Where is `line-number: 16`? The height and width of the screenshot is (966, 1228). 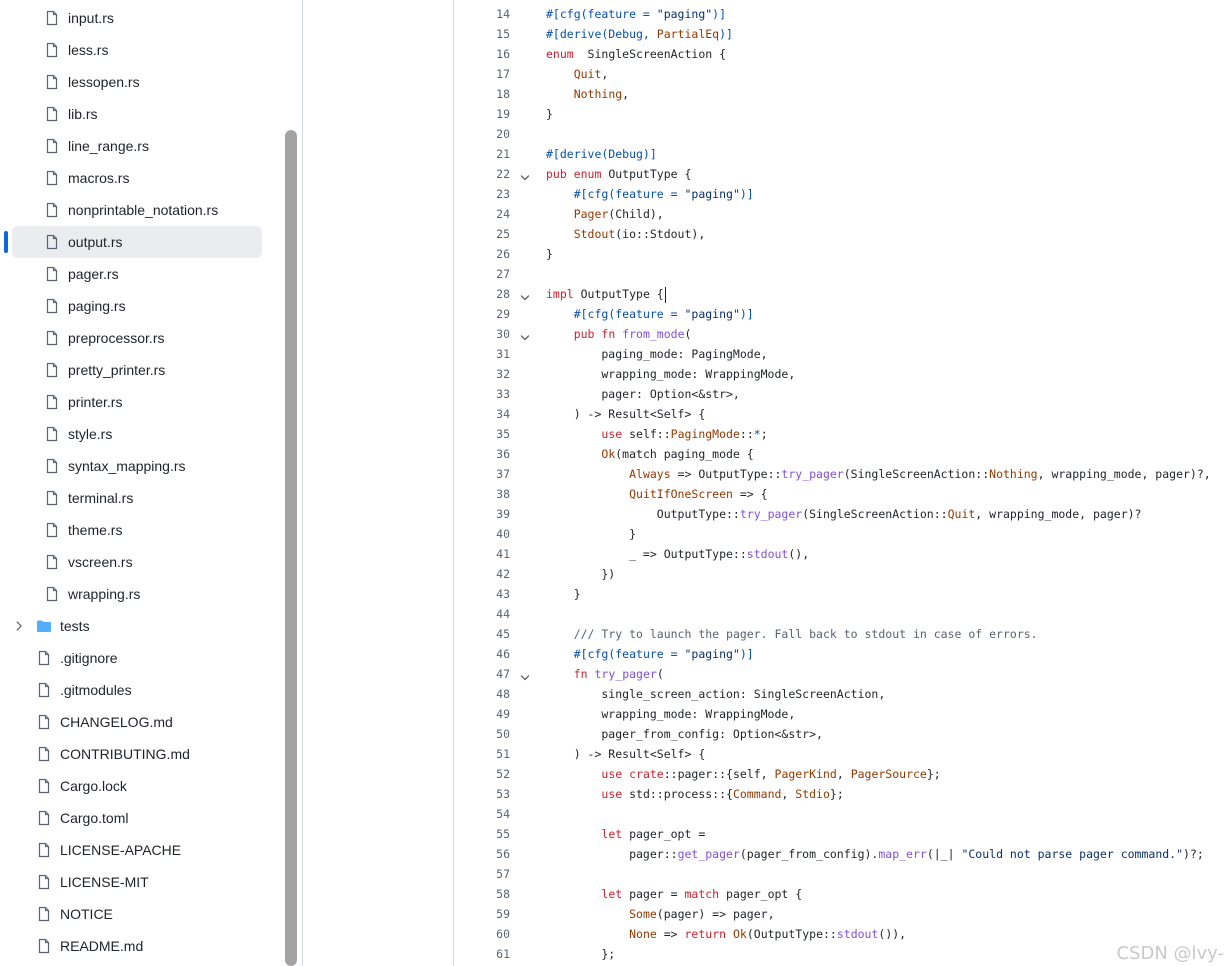
line-number: 16 is located at coordinates (482, 54).